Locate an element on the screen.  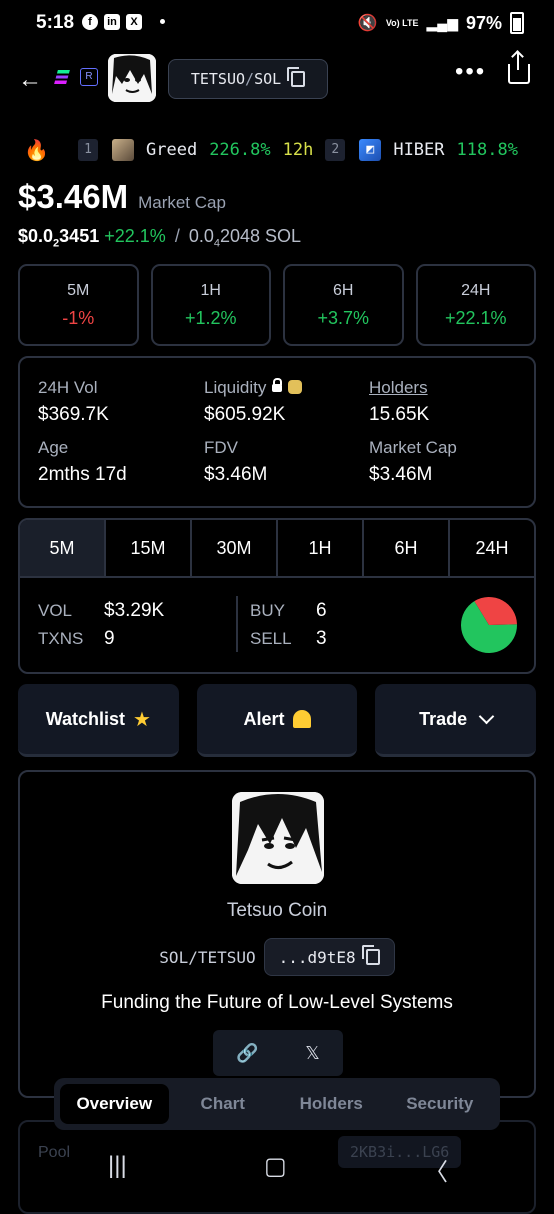
tab-overview: Overview is located at coordinates (114, 1104).